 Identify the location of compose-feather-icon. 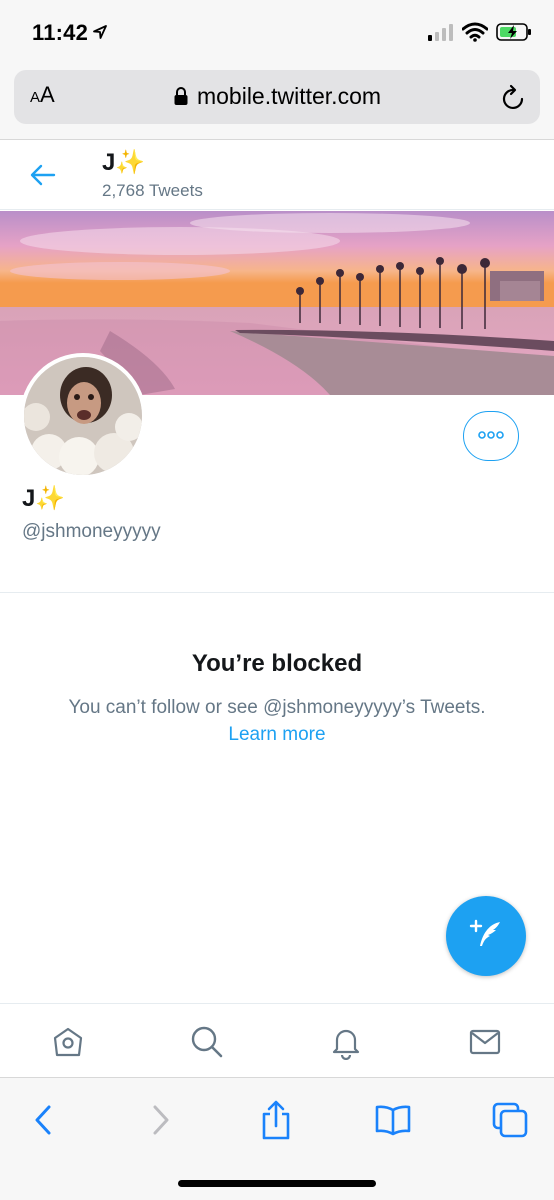
(486, 936).